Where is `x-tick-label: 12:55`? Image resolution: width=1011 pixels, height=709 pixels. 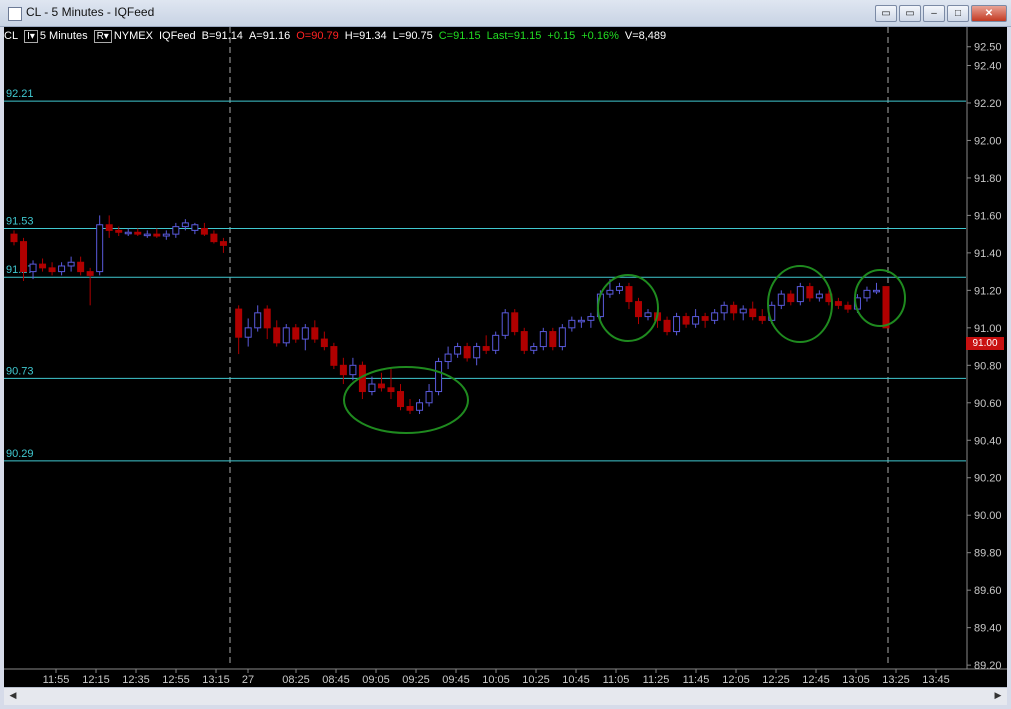
x-tick-label: 12:55 is located at coordinates (176, 680).